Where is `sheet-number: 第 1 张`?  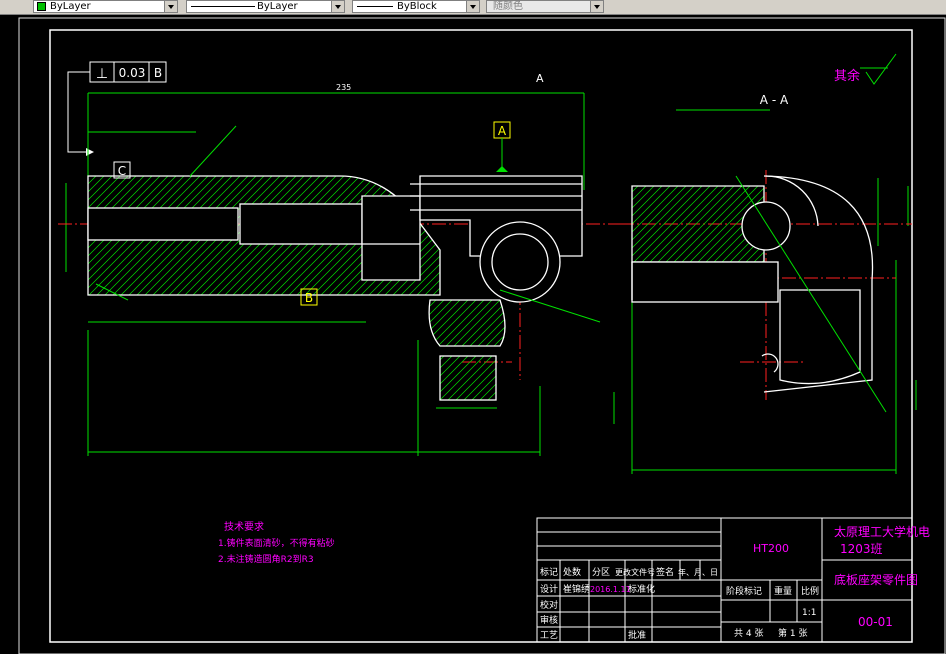 sheet-number: 第 1 张 is located at coordinates (792, 633).